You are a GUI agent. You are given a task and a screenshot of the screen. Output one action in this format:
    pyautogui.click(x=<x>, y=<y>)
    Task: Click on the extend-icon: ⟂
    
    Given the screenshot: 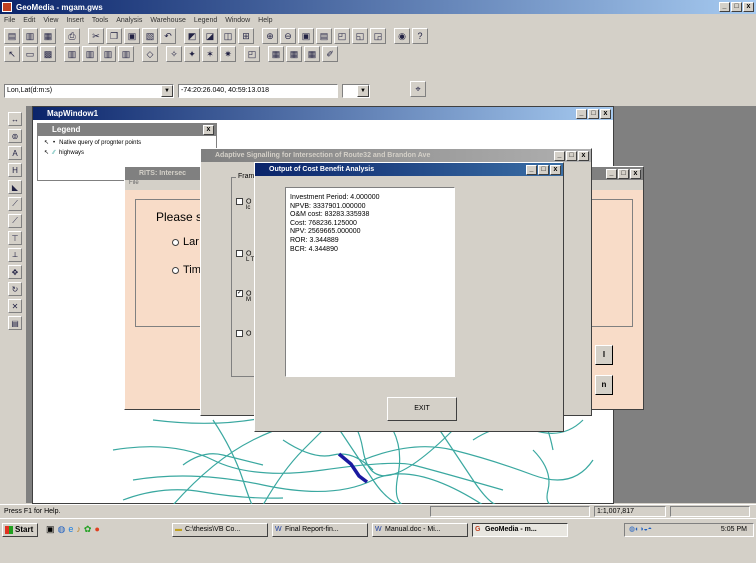 What is the action you would take?
    pyautogui.click(x=15, y=255)
    